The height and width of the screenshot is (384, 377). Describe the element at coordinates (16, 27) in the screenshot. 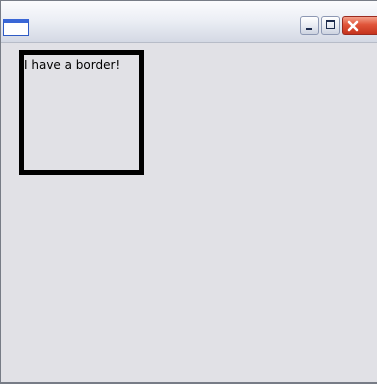

I see `window-app-icon` at that location.